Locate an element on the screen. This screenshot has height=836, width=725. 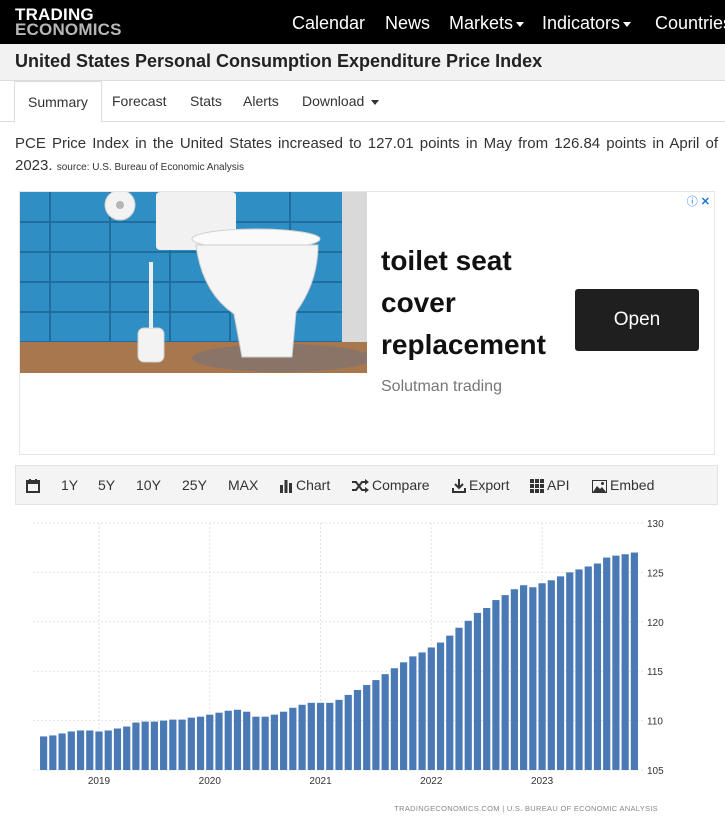
range-5y-button: 5Y is located at coordinates (106, 485).